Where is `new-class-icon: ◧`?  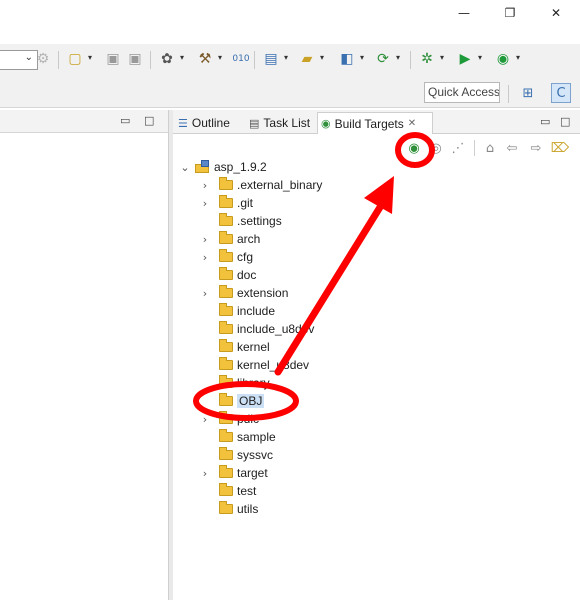 new-class-icon: ◧ is located at coordinates (347, 59).